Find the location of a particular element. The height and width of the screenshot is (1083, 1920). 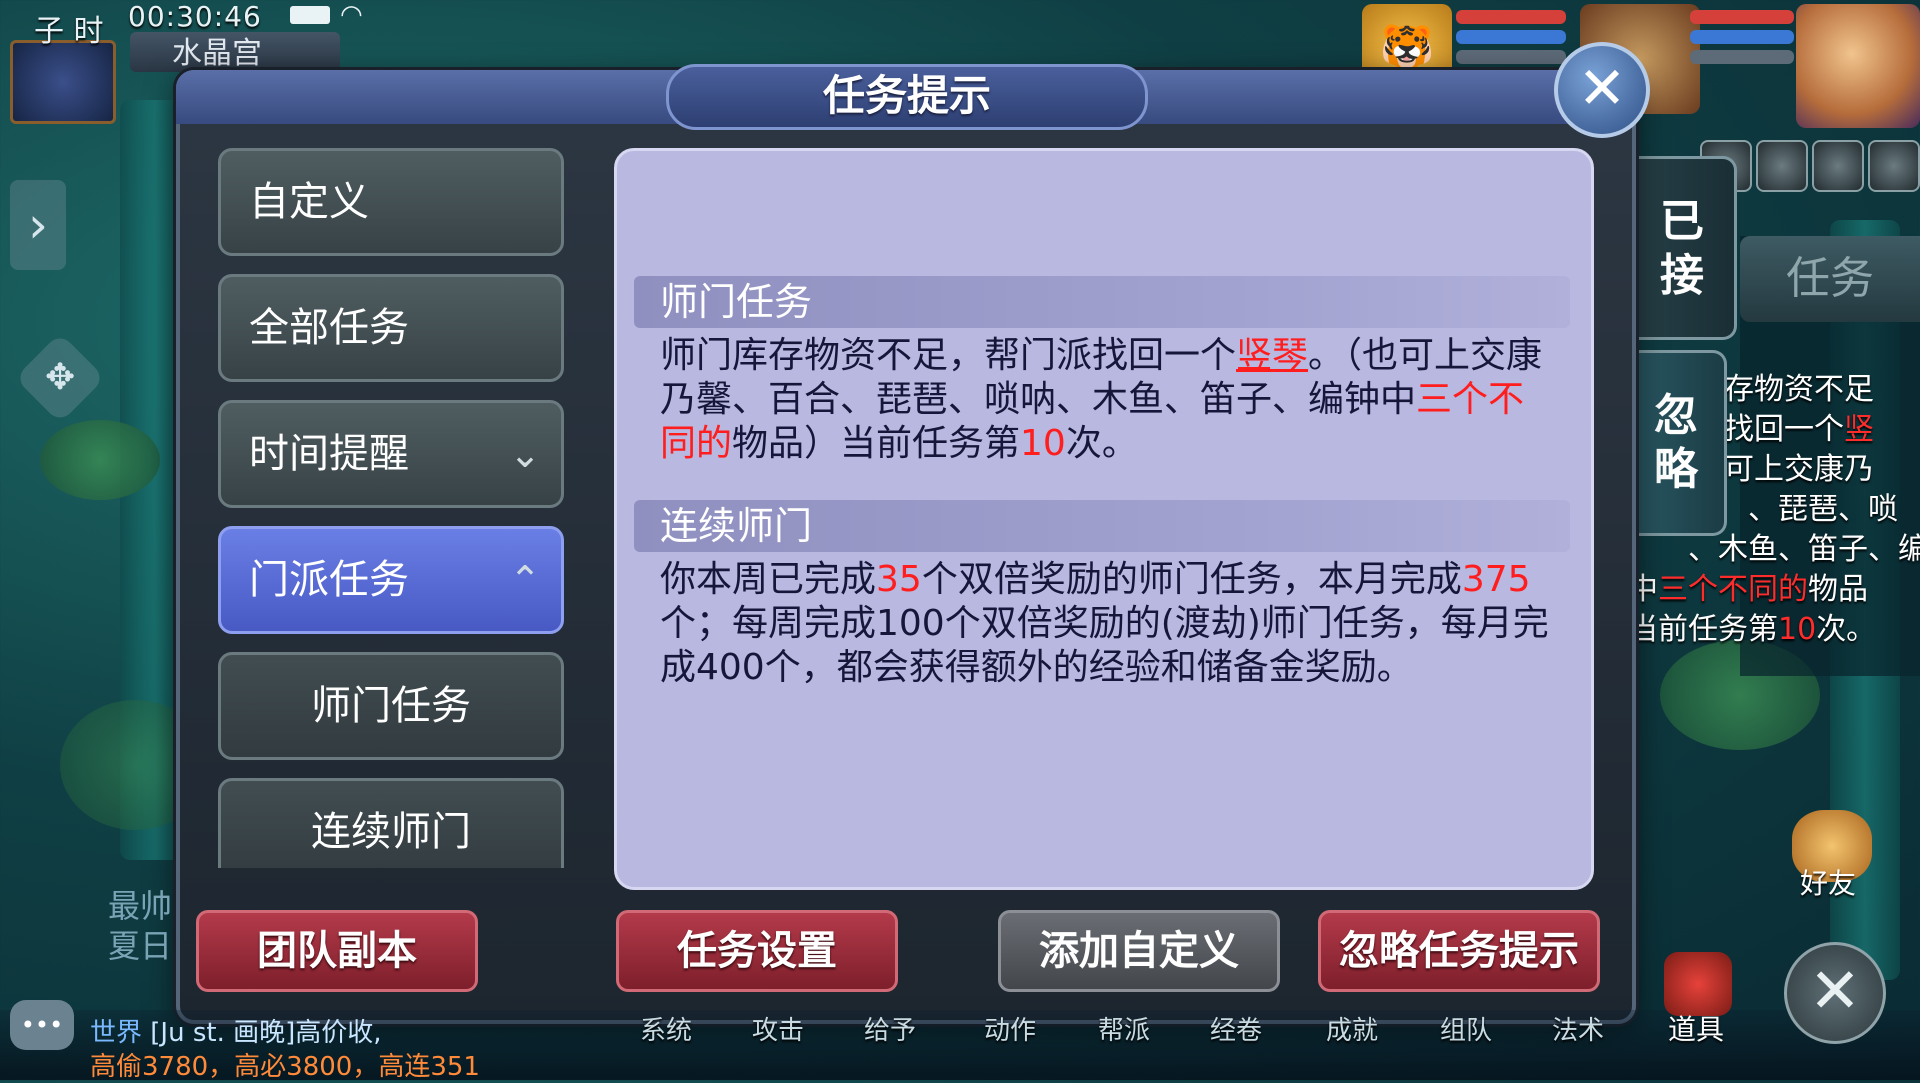

scroll-line: 最帅 is located at coordinates (140, 906).